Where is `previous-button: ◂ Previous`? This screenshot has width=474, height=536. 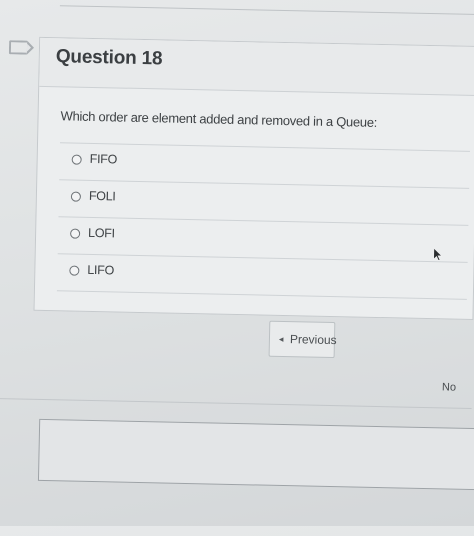 previous-button: ◂ Previous is located at coordinates (302, 339).